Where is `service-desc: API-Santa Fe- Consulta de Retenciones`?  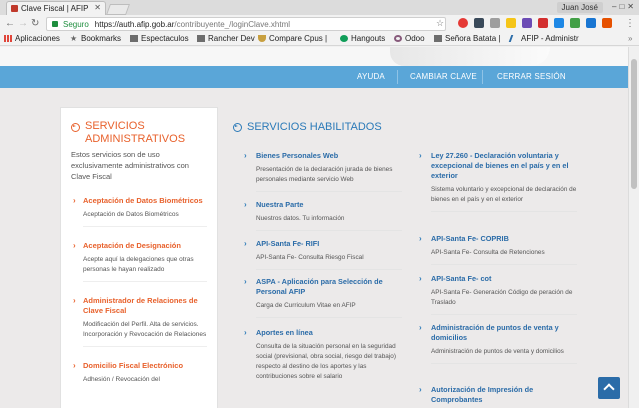 service-desc: API-Santa Fe- Consulta de Retenciones is located at coordinates (488, 252).